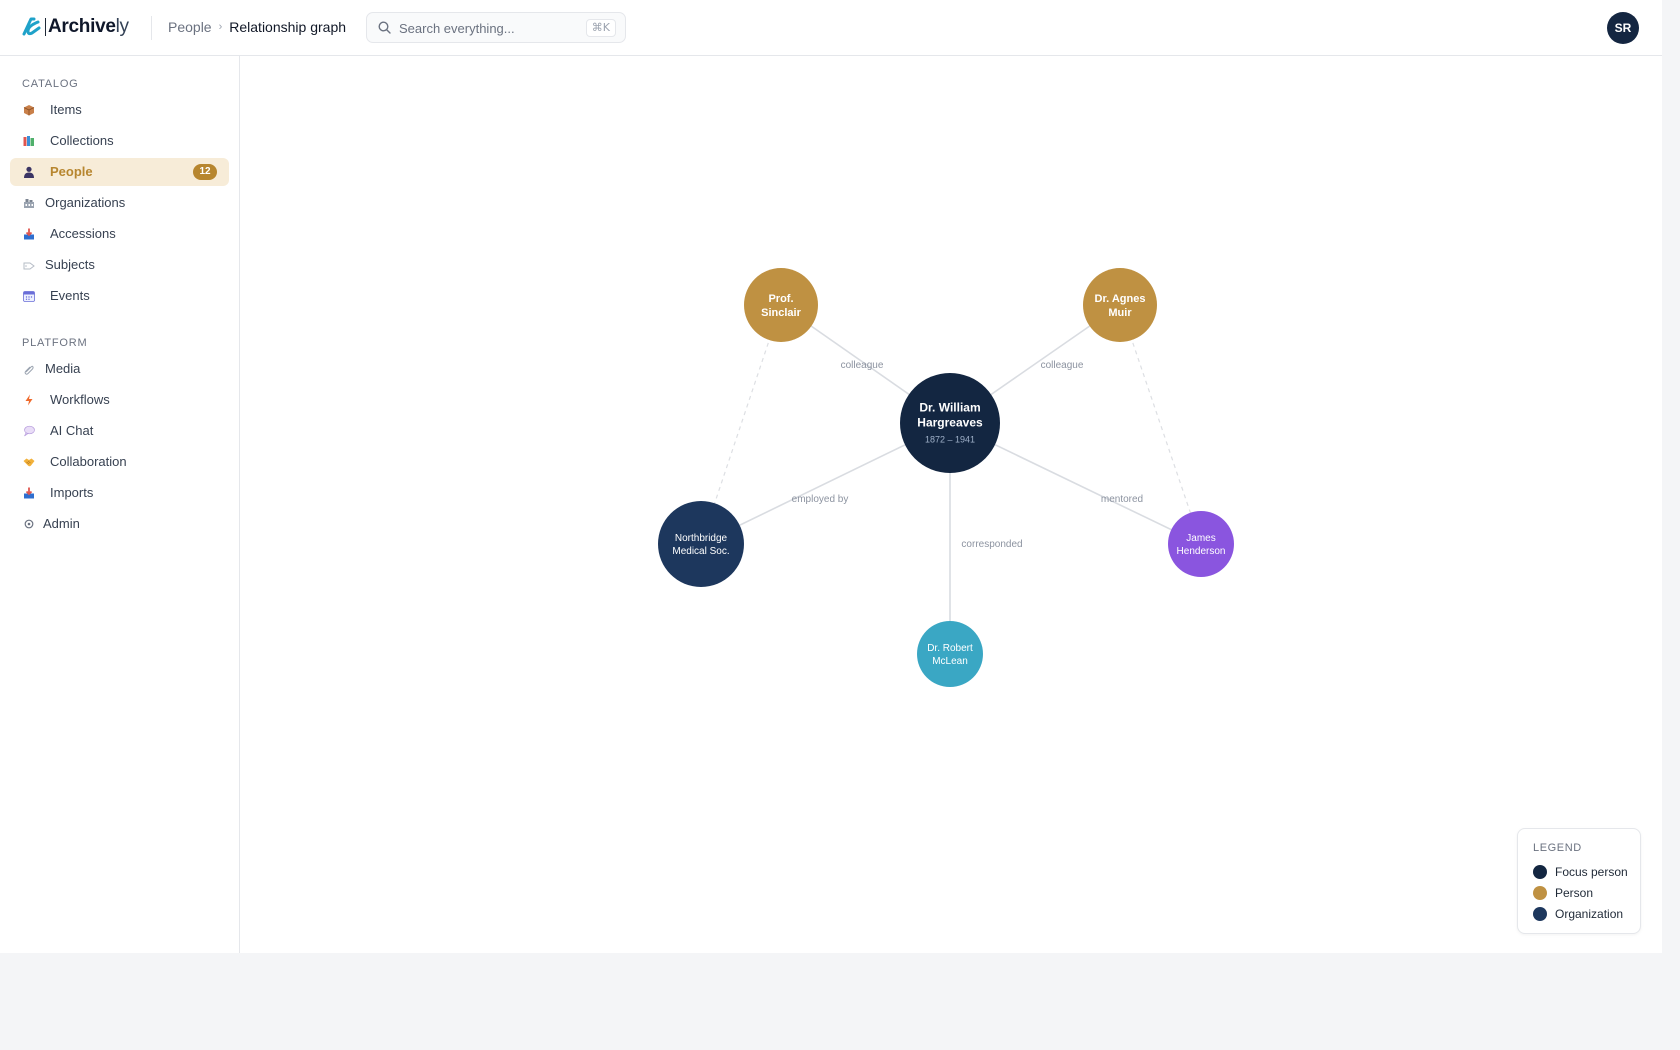  I want to click on sidebar-item-label: Items, so click(66, 109).